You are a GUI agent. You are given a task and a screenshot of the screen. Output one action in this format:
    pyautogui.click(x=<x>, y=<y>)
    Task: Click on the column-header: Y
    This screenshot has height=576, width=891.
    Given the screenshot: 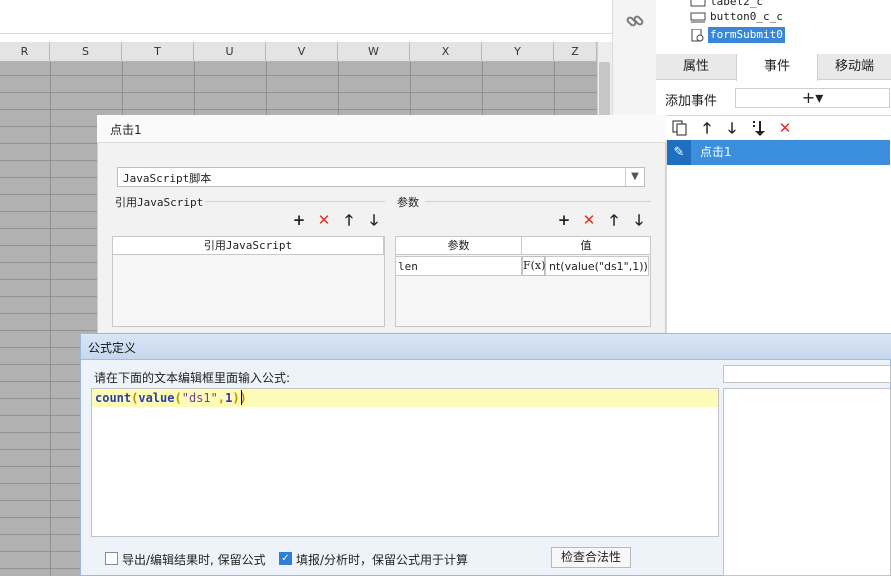 What is the action you would take?
    pyautogui.click(x=518, y=52)
    